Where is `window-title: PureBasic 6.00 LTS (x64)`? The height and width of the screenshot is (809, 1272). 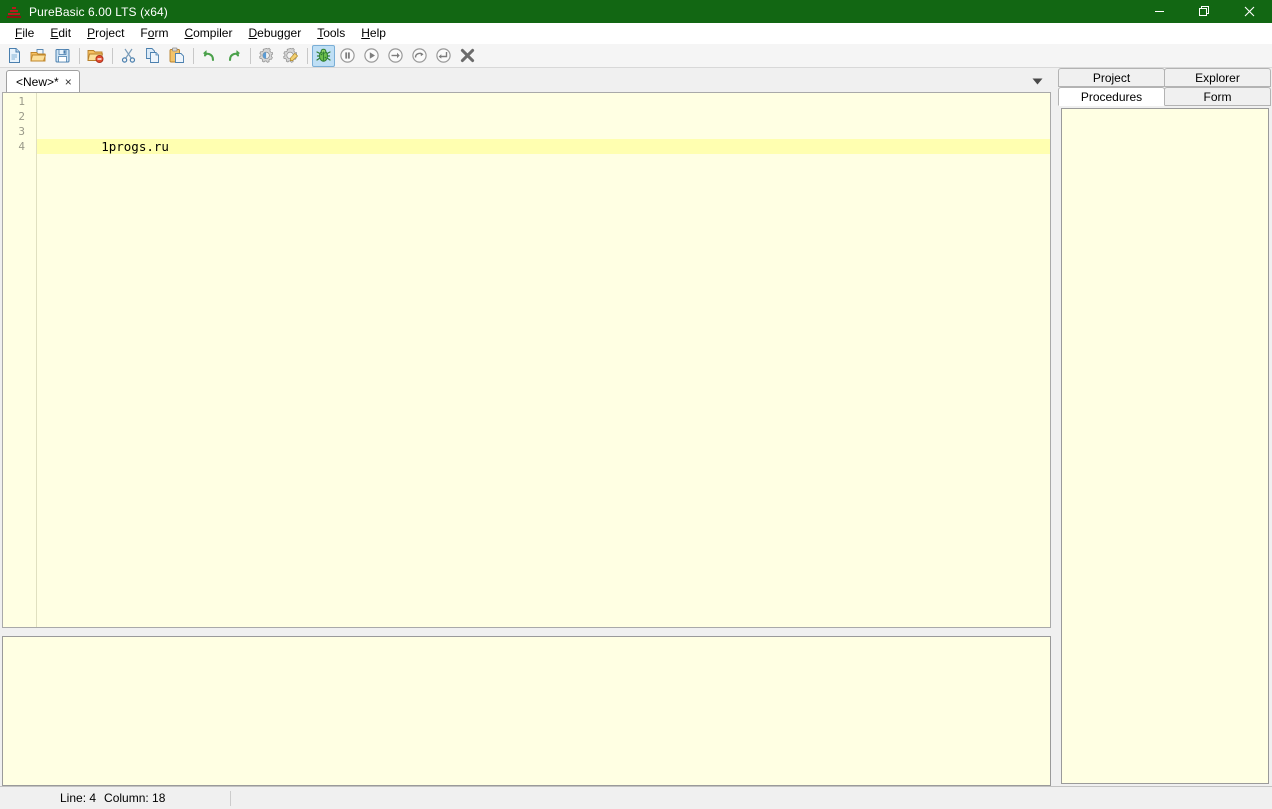 window-title: PureBasic 6.00 LTS (x64) is located at coordinates (98, 11).